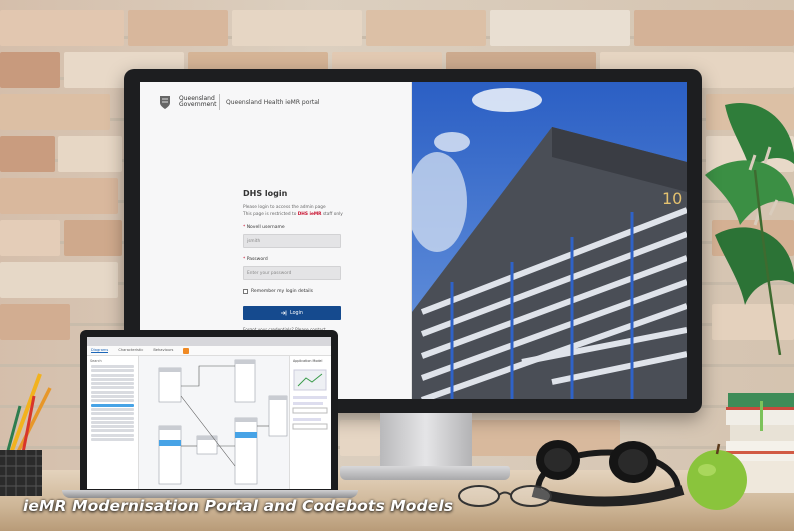  What do you see at coordinates (130, 350) in the screenshot?
I see `tab-characteristic: Characteristic` at bounding box center [130, 350].